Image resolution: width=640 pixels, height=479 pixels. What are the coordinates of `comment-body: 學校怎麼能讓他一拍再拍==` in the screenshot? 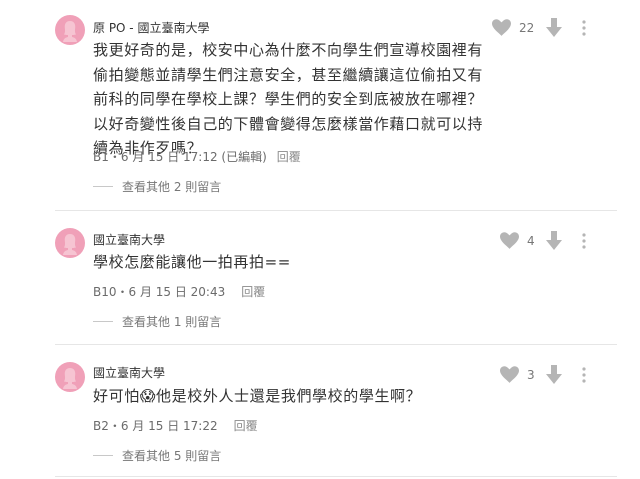 It's located at (192, 262).